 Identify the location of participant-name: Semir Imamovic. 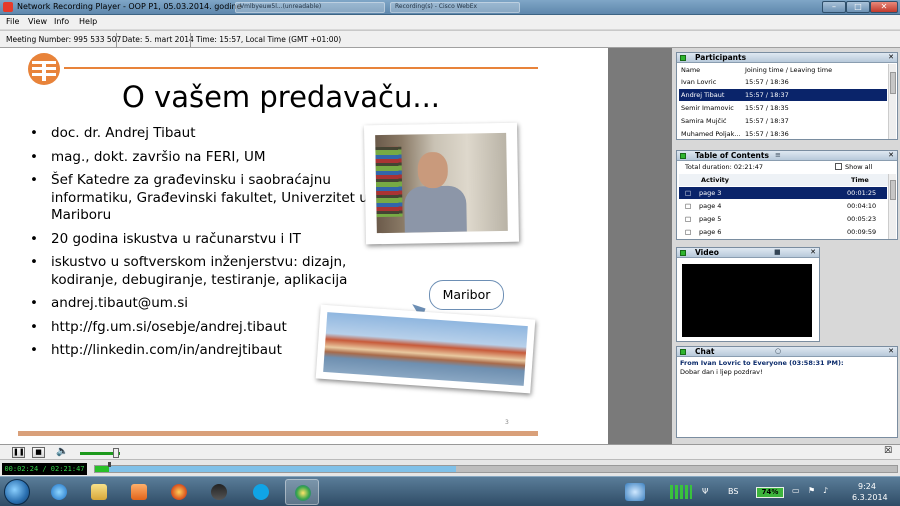
(707, 108).